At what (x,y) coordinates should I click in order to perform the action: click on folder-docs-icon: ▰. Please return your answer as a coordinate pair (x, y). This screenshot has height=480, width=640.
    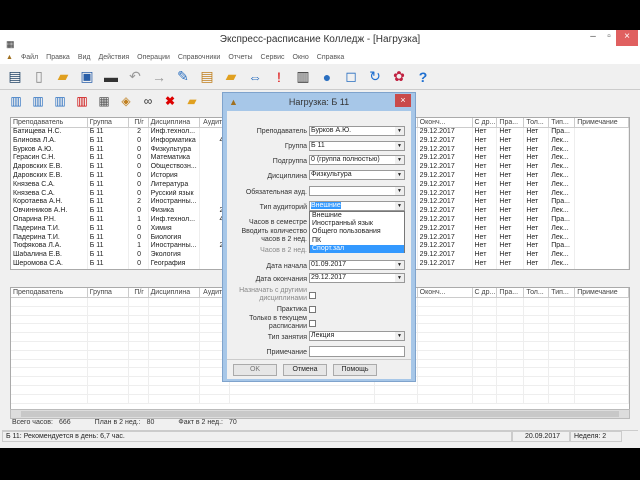
    Looking at the image, I should click on (231, 77).